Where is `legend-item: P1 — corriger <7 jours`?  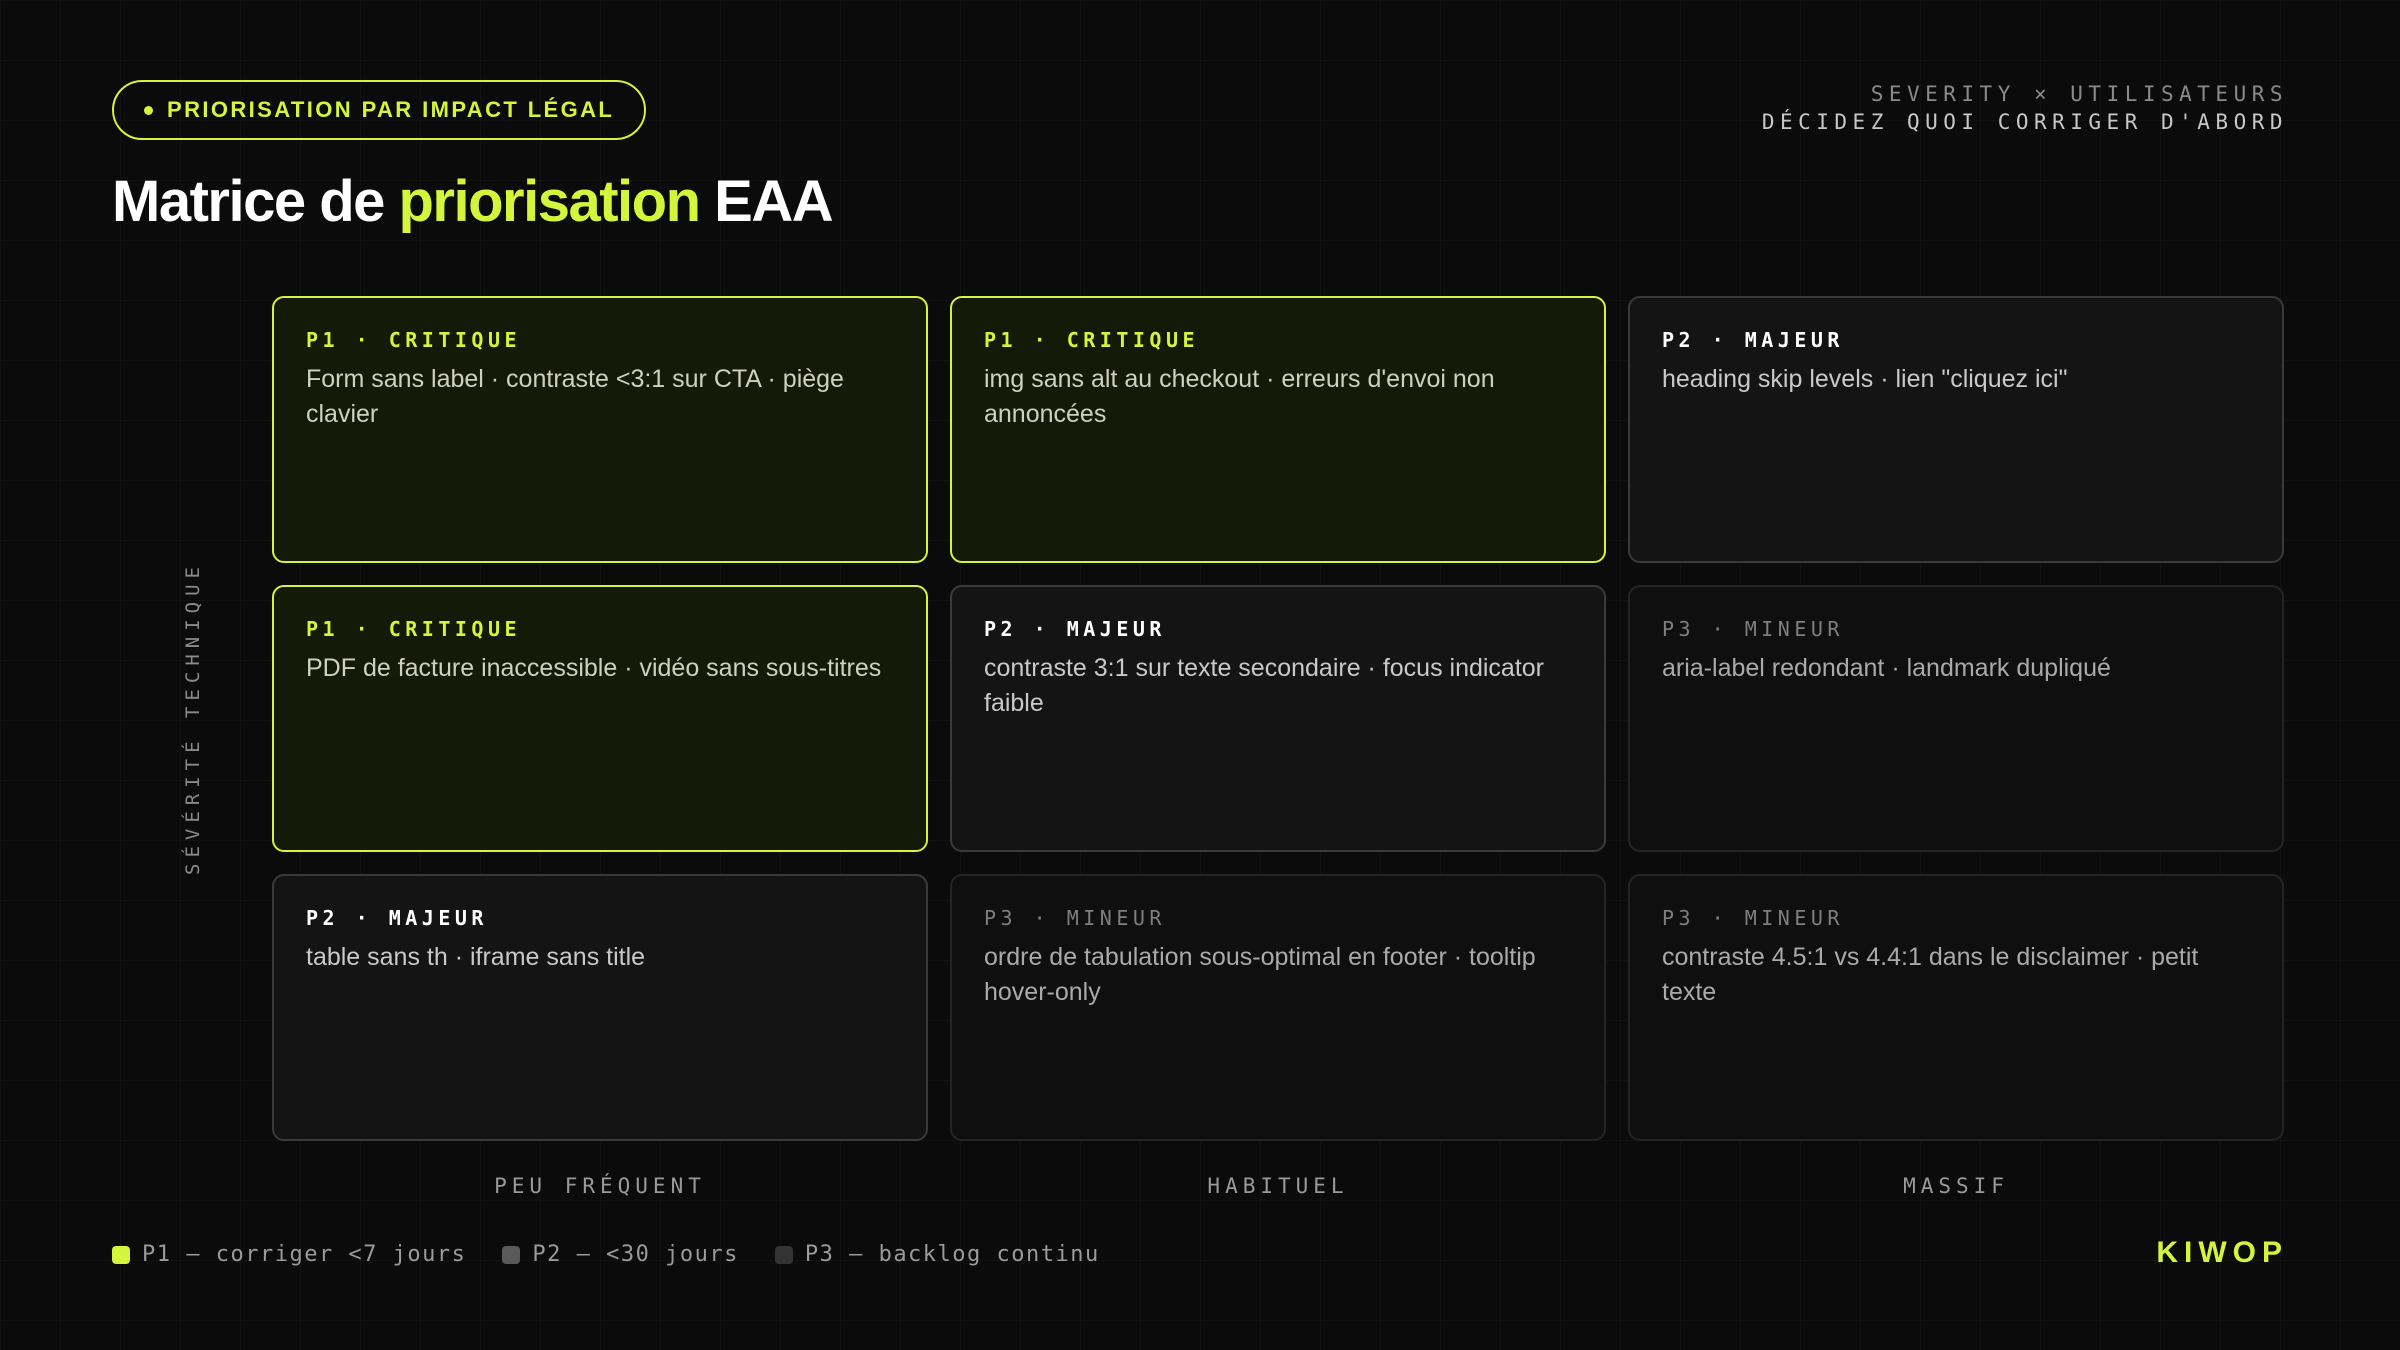
legend-item: P1 — corriger <7 jours is located at coordinates (289, 1254).